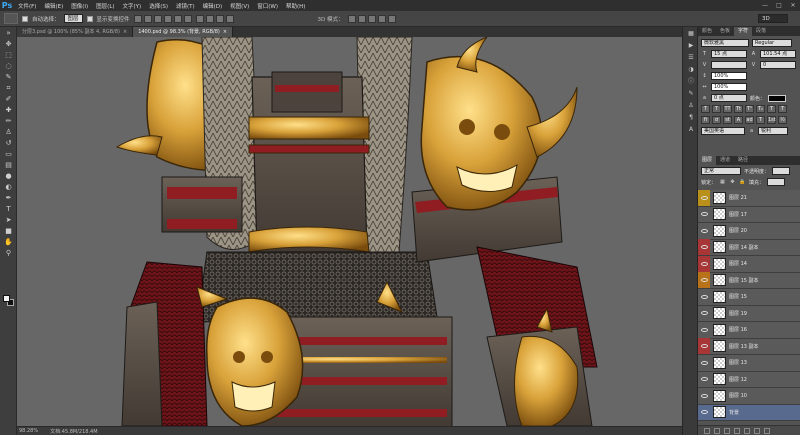  Describe the element at coordinates (760, 109) in the screenshot. I see `subscript-button: T₁` at that location.